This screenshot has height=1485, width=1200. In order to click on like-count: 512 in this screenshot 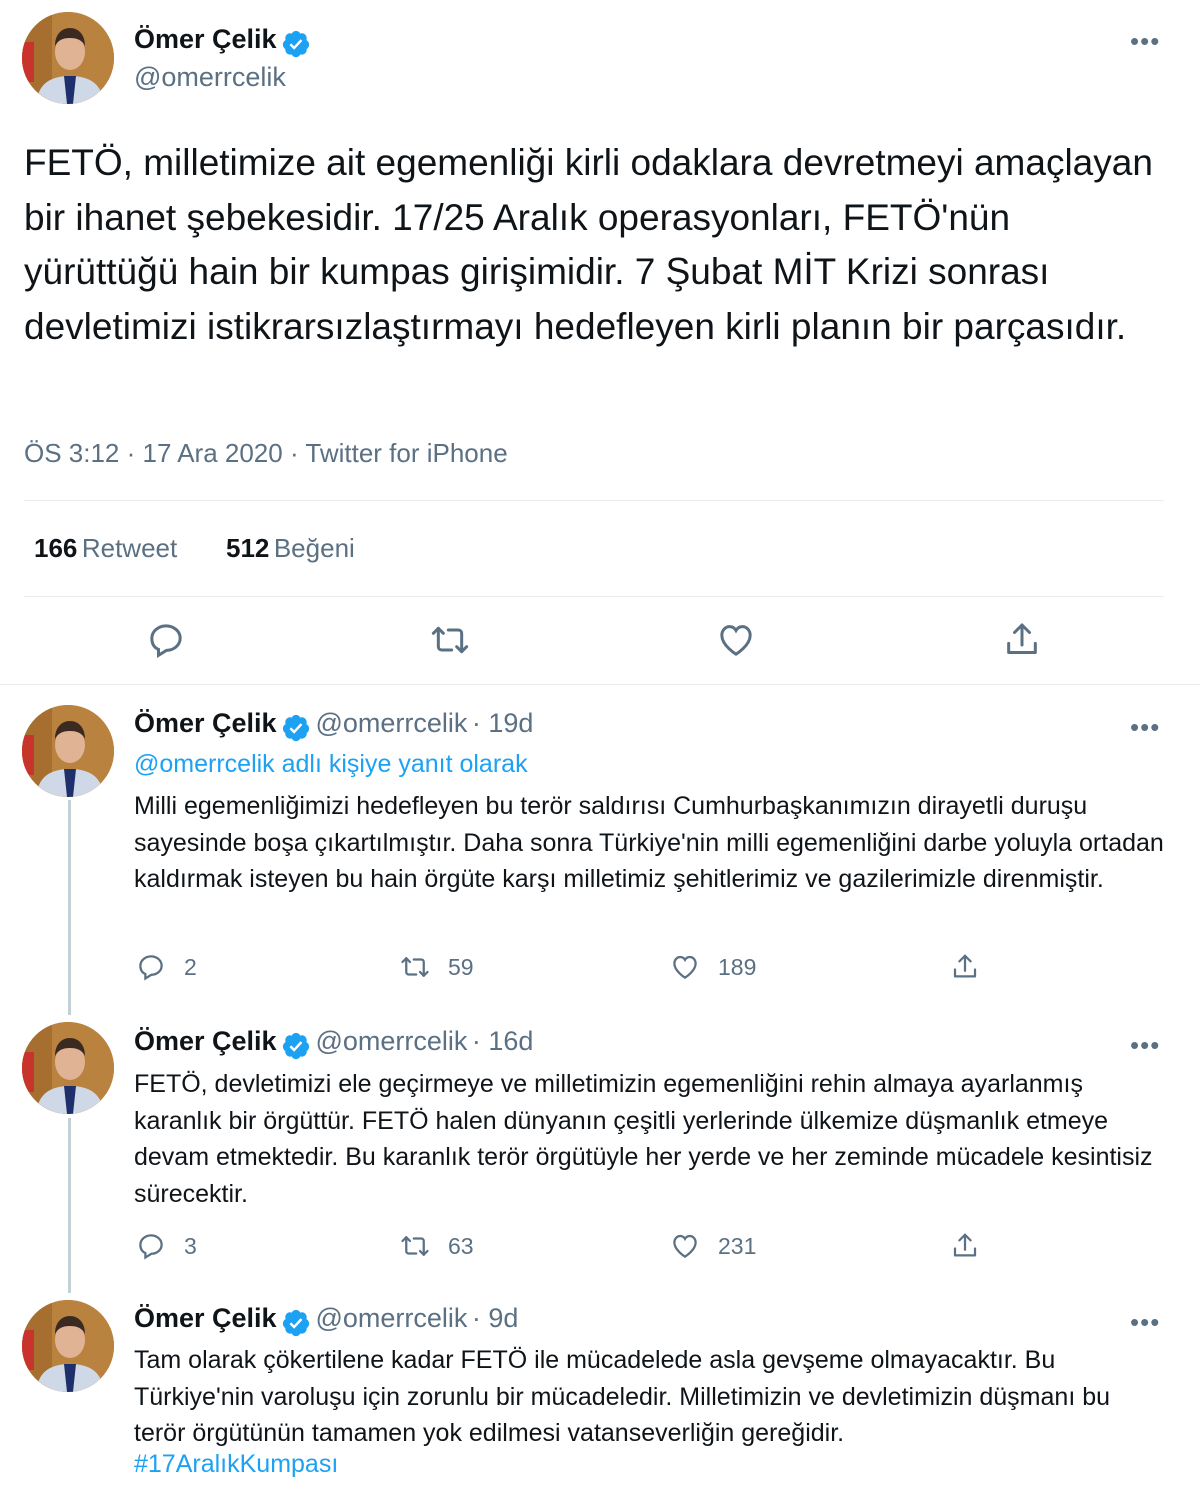, I will do `click(248, 548)`.